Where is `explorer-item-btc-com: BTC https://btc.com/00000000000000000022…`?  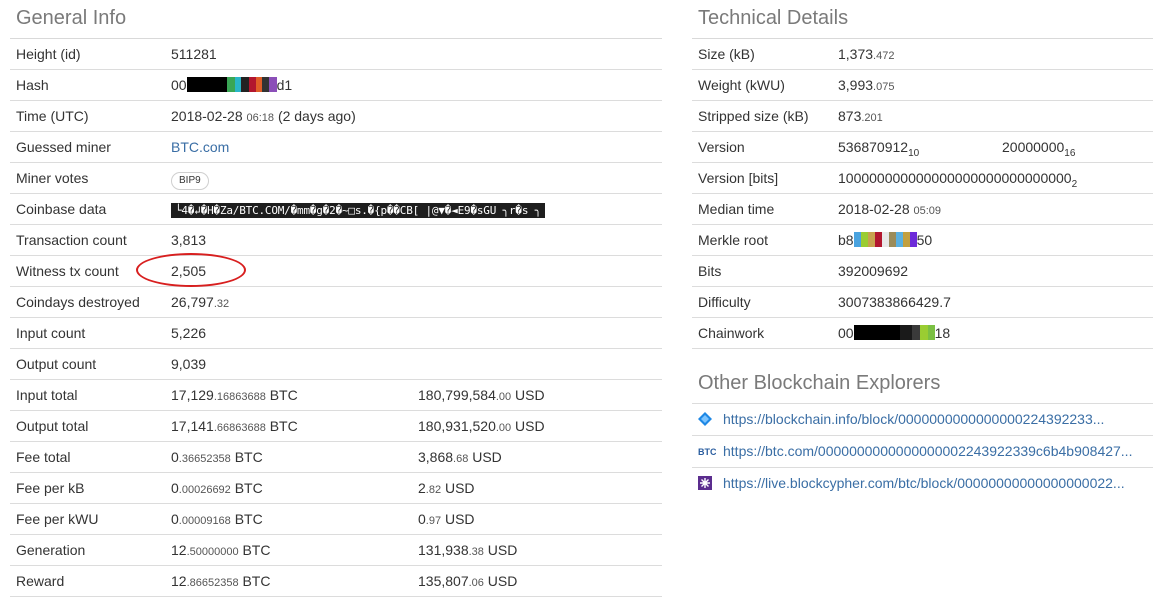
explorer-item-btc-com: BTC https://btc.com/00000000000000000022… is located at coordinates (922, 451).